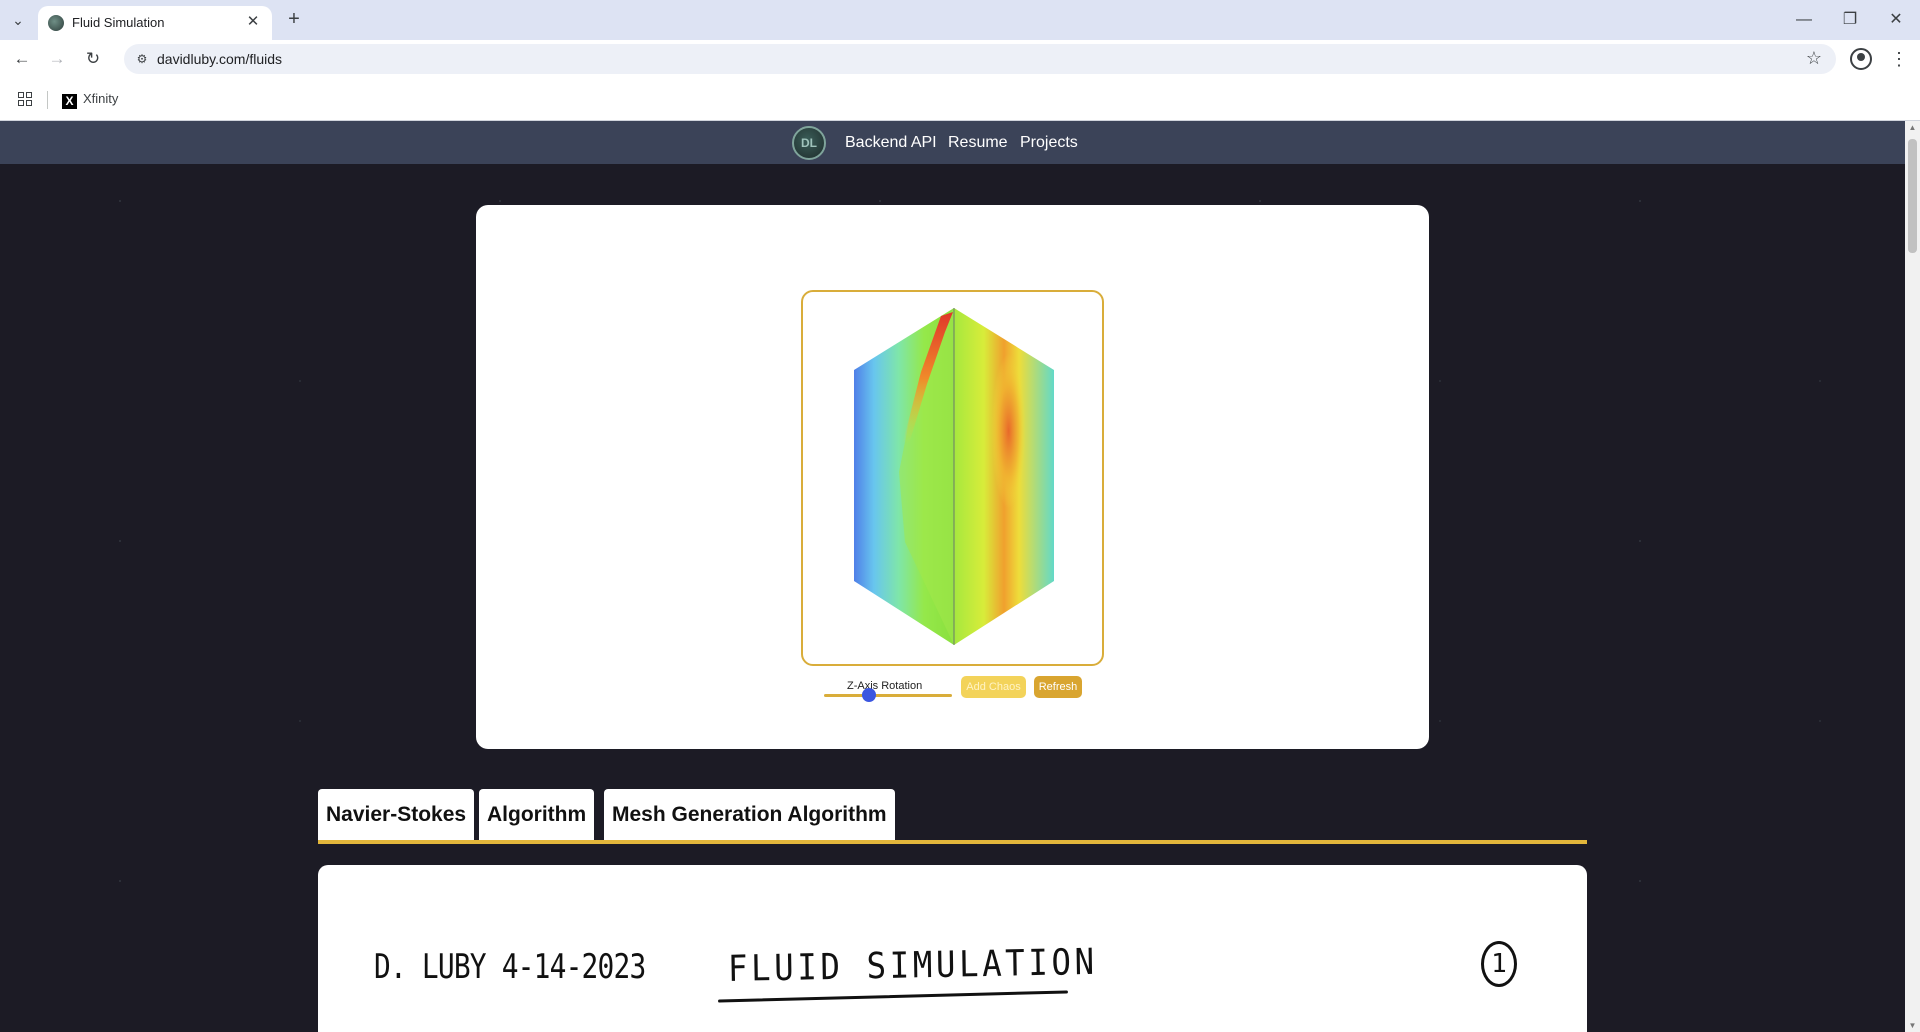 This screenshot has height=1032, width=1920. What do you see at coordinates (1499, 964) in the screenshot?
I see `notes-page-number: 1` at bounding box center [1499, 964].